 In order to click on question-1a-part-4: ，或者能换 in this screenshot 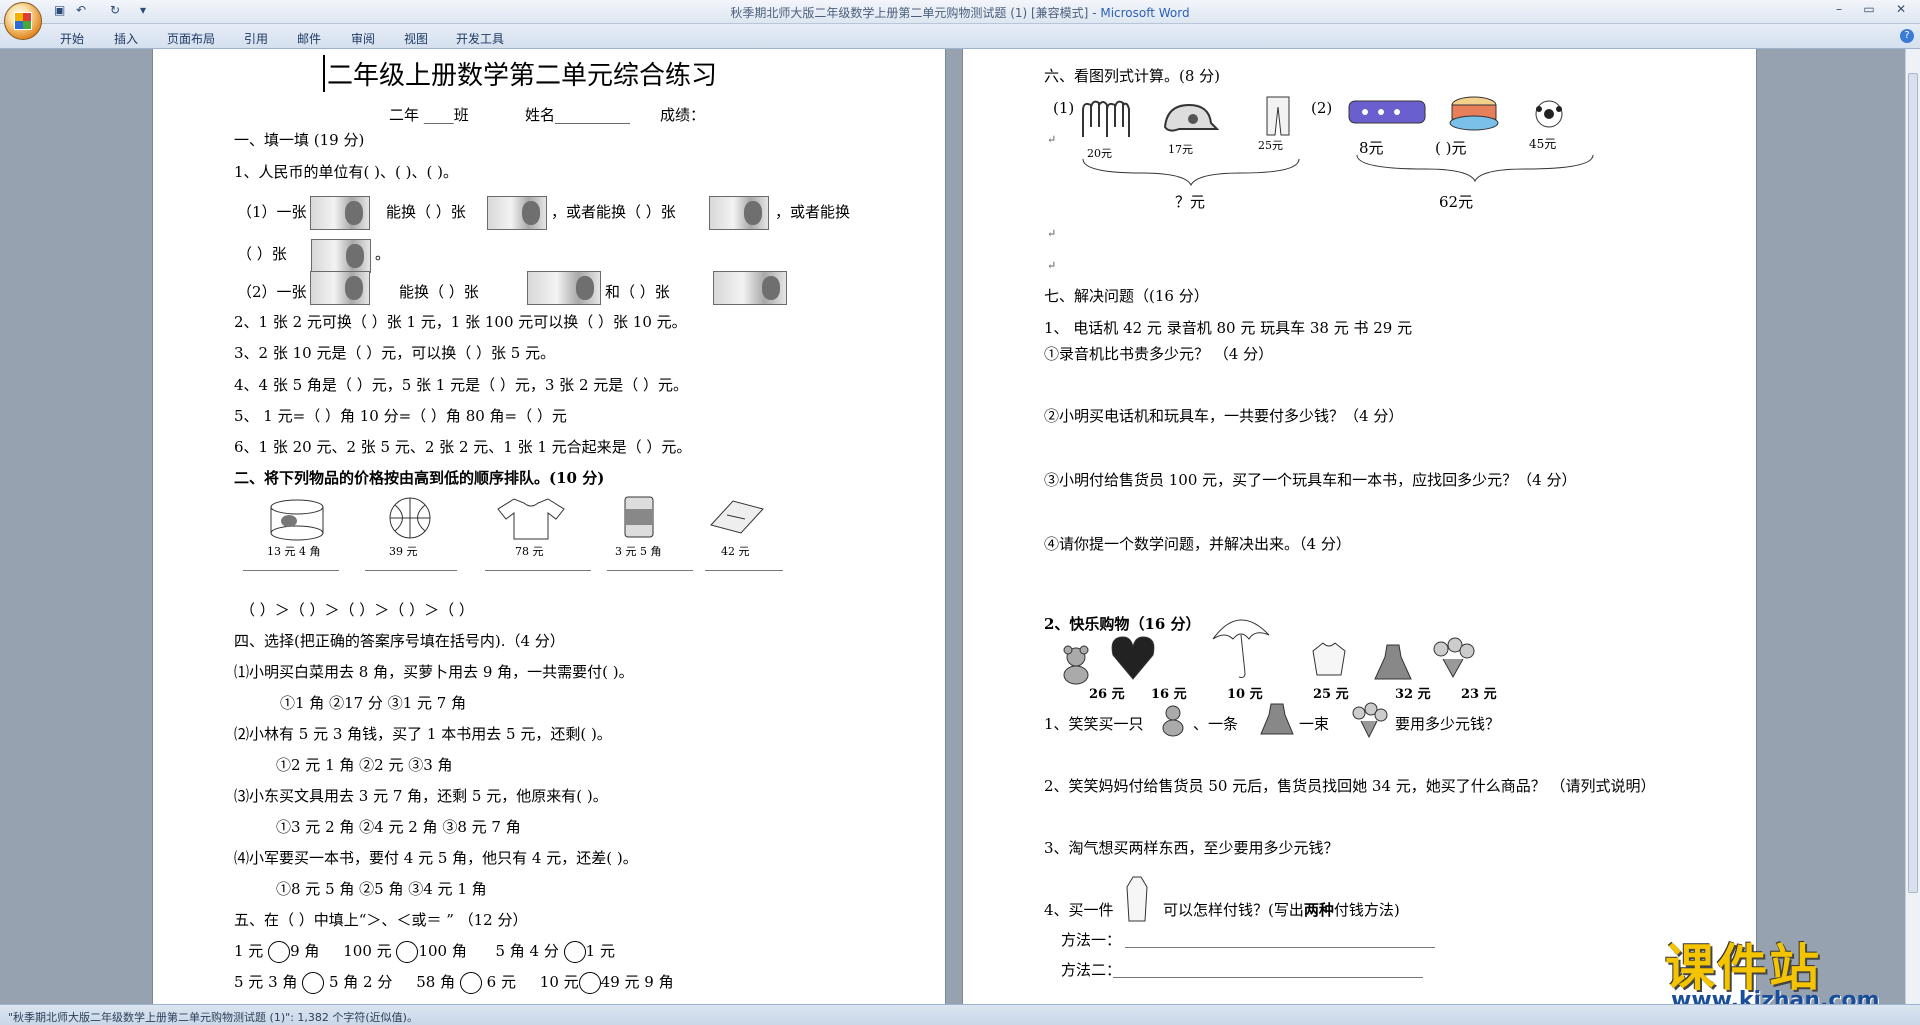, I will do `click(813, 212)`.